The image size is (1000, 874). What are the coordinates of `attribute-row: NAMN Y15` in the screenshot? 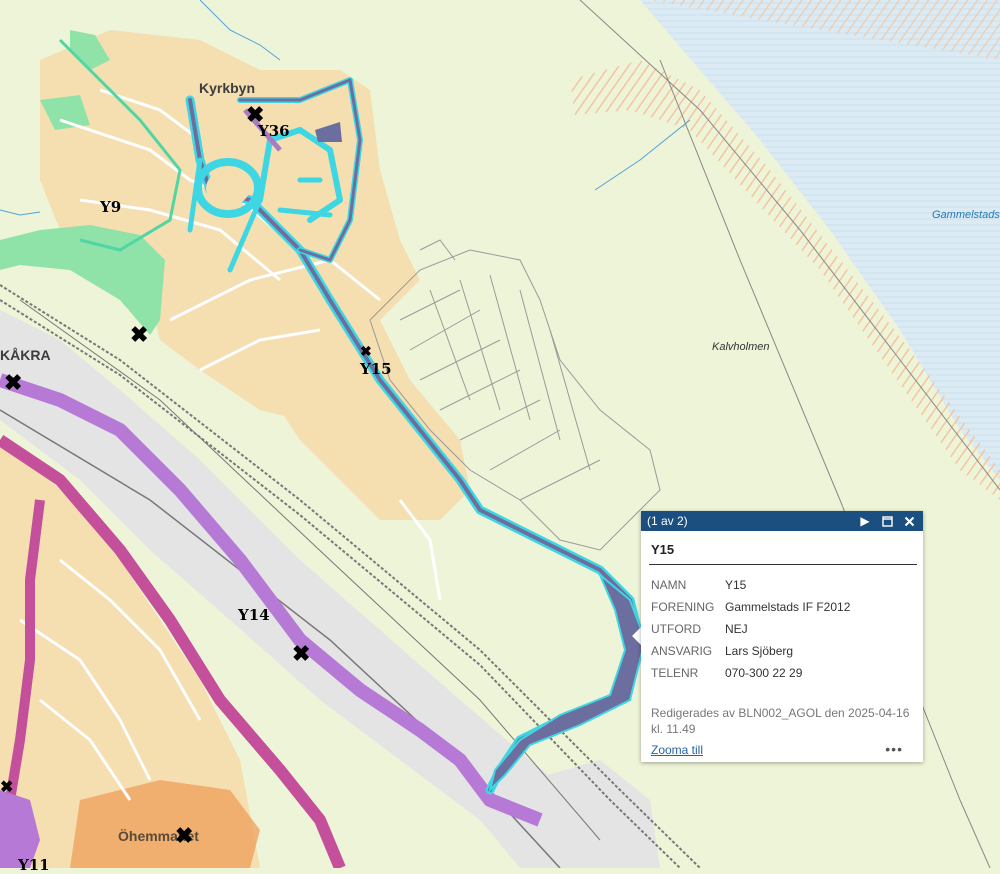 It's located at (750, 585).